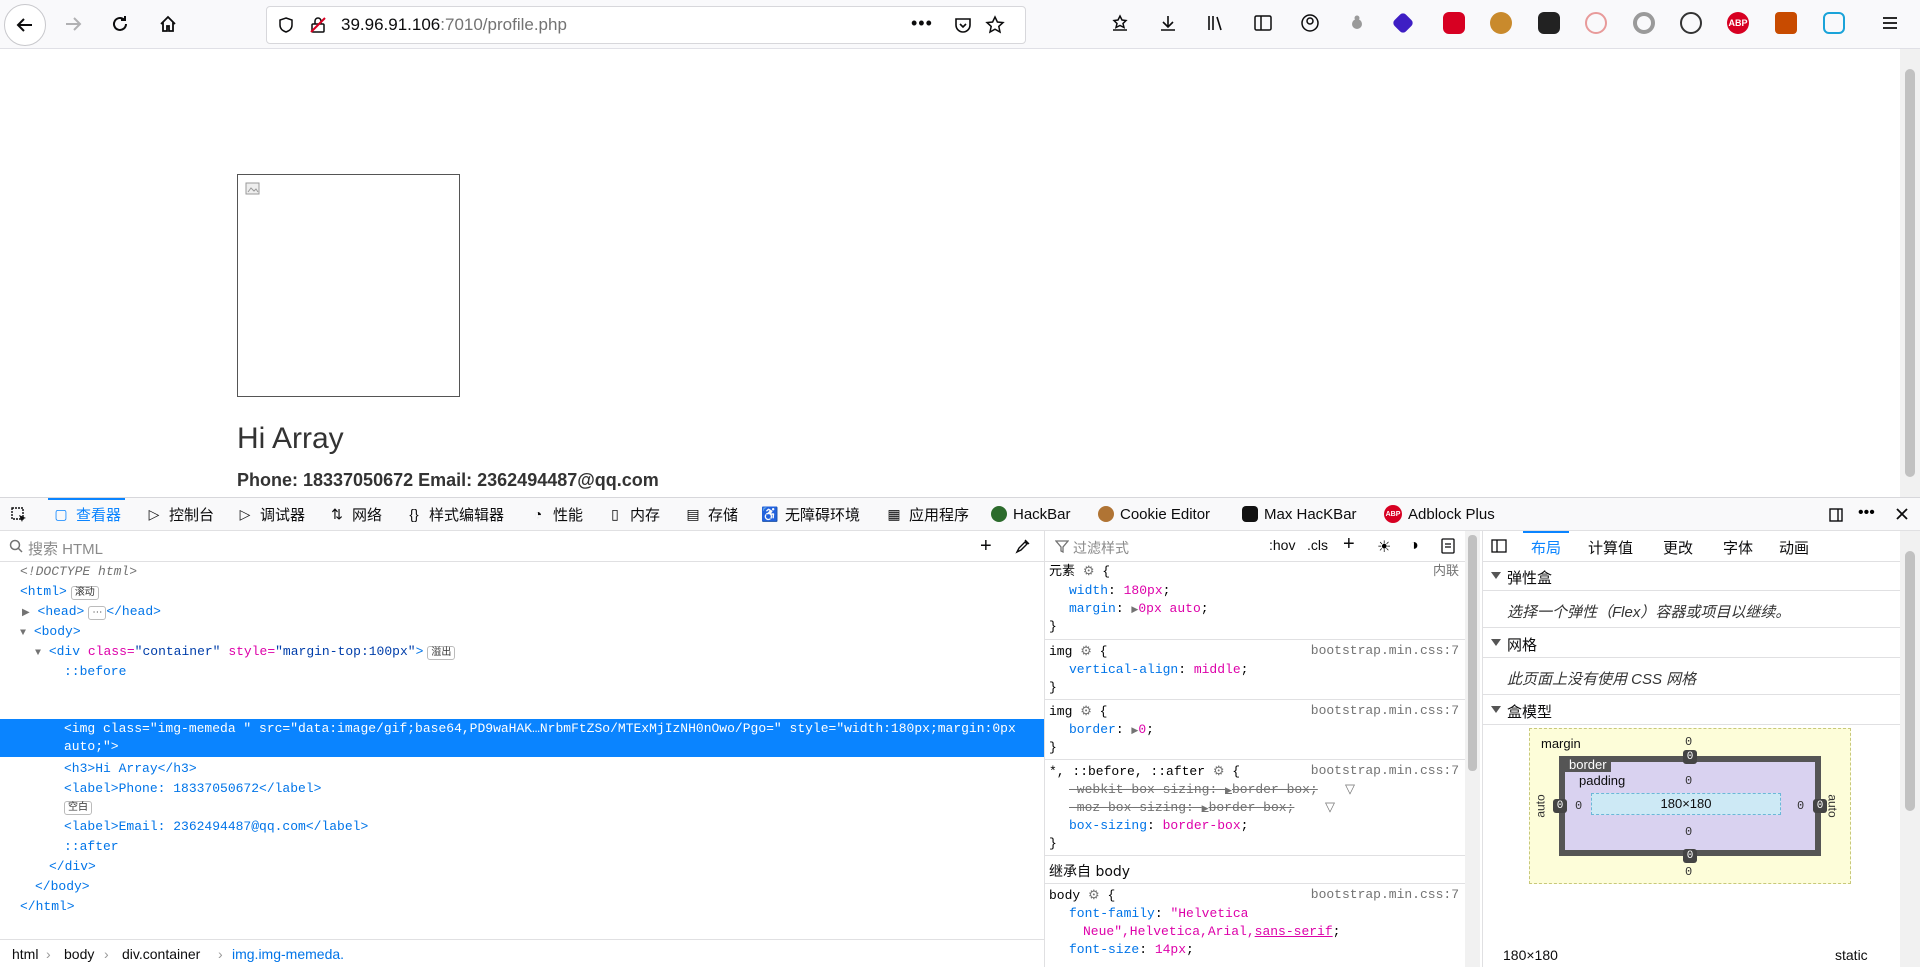  Describe the element at coordinates (1349, 544) in the screenshot. I see `add-rule-icon: +` at that location.